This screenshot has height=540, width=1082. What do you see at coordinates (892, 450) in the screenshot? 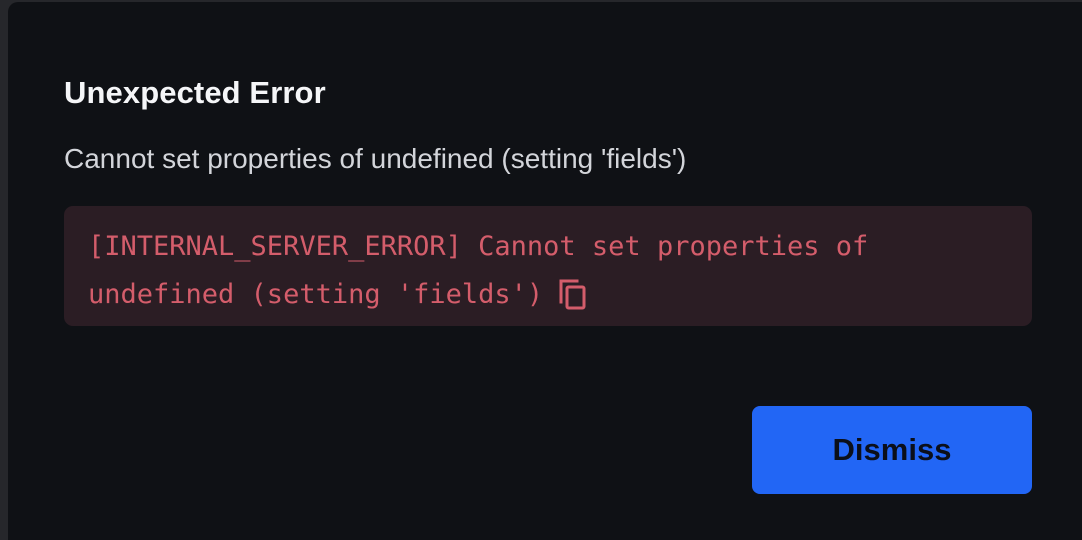
I see `dismiss-button: Dismiss` at bounding box center [892, 450].